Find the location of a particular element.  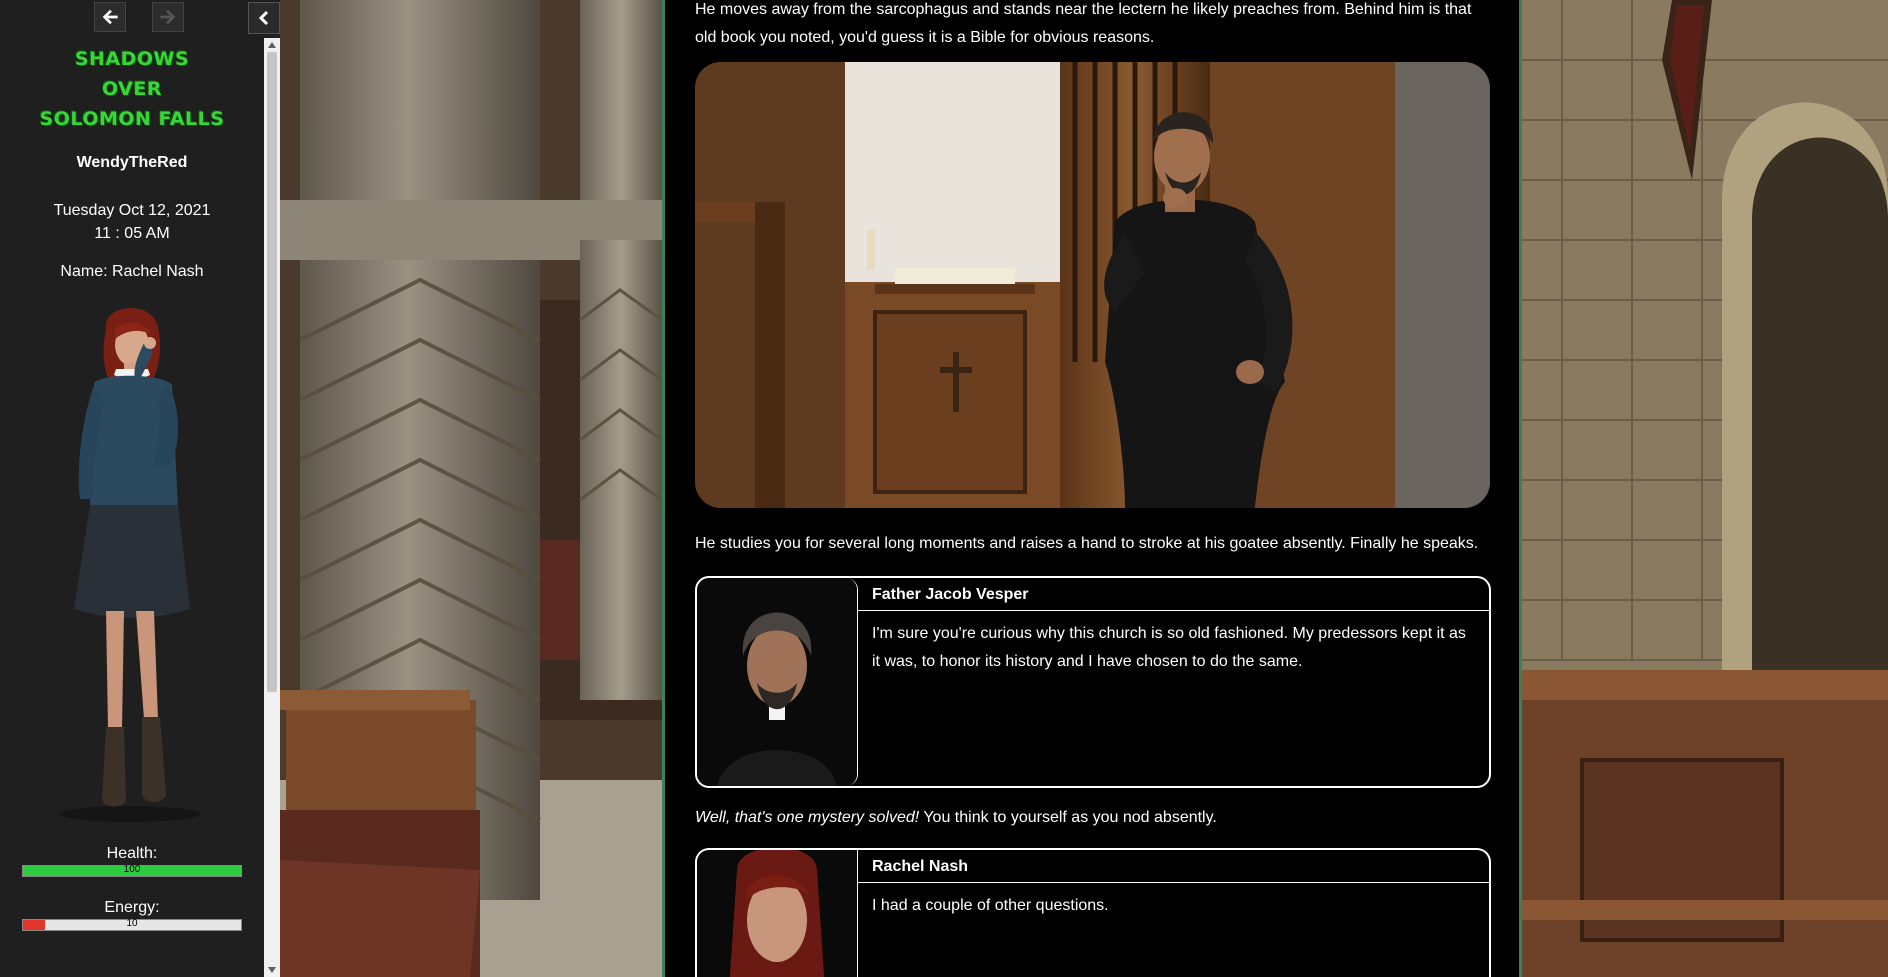

arrow-right-icon is located at coordinates (168, 17).